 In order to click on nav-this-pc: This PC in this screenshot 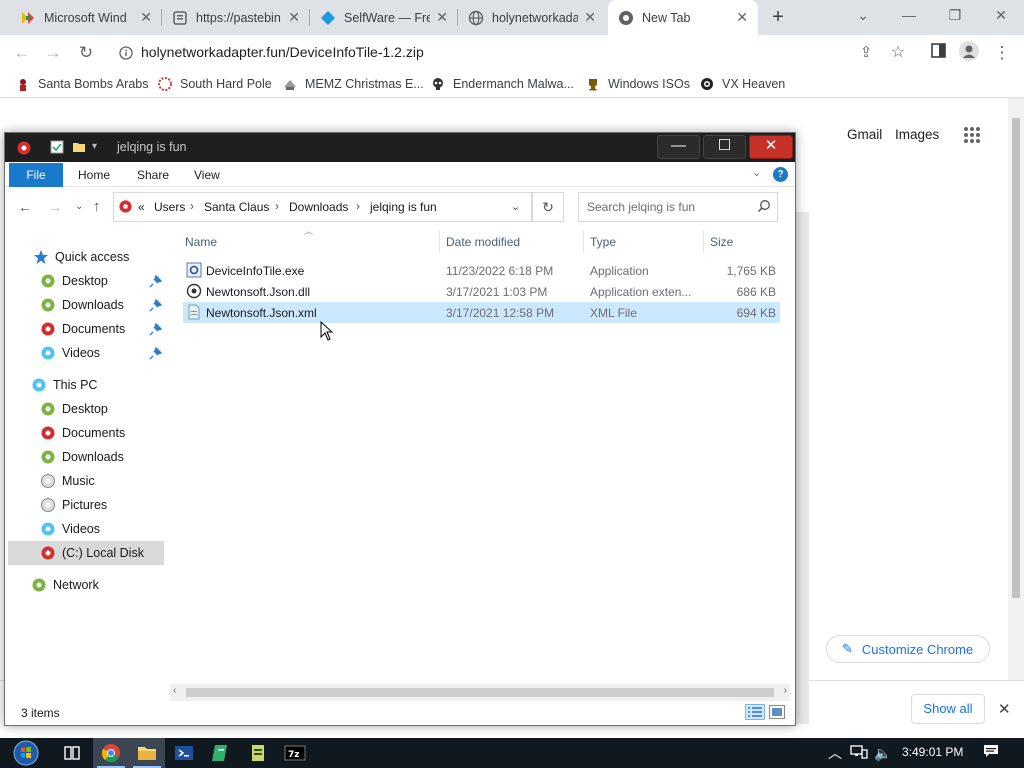, I will do `click(64, 385)`.